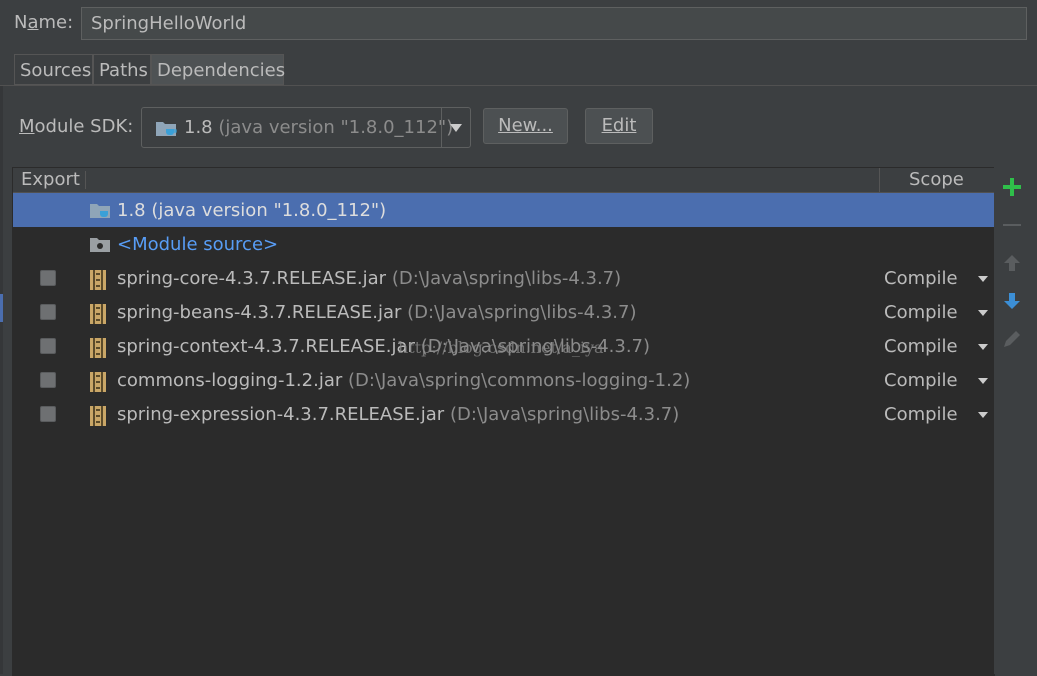 The width and height of the screenshot is (1037, 676). I want to click on left-edge, so click(1, 380).